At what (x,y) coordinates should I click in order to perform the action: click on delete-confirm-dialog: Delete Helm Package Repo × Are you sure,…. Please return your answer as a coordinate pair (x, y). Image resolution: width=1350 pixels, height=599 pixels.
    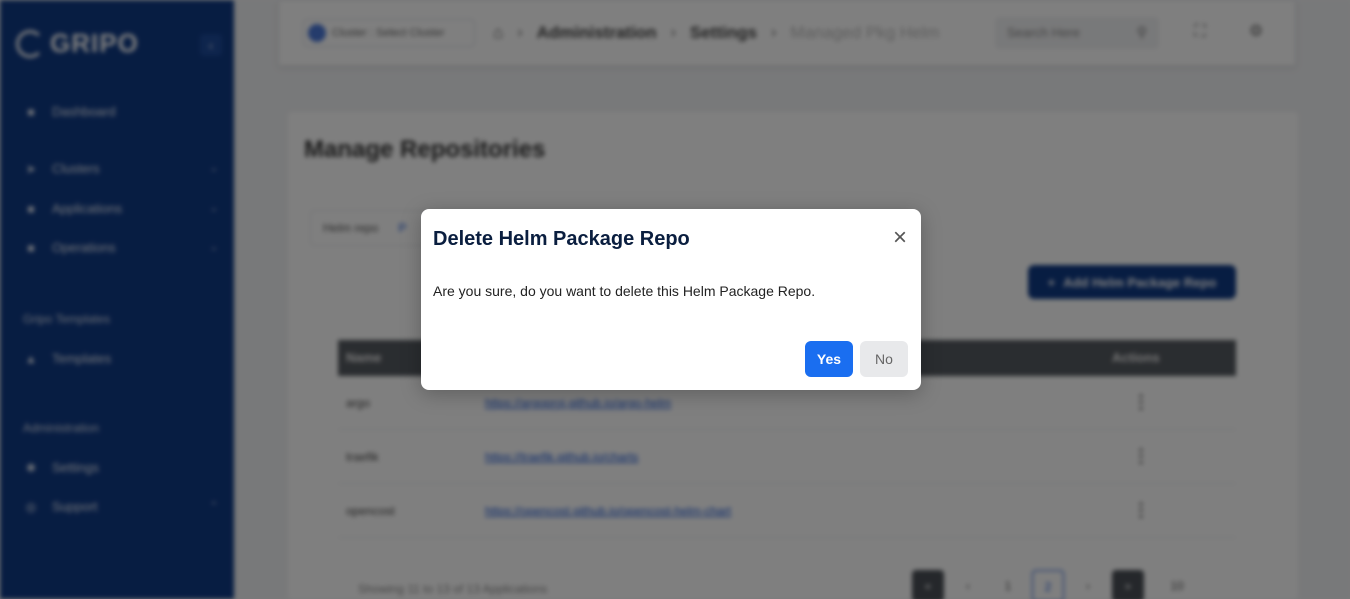
    Looking at the image, I should click on (671, 299).